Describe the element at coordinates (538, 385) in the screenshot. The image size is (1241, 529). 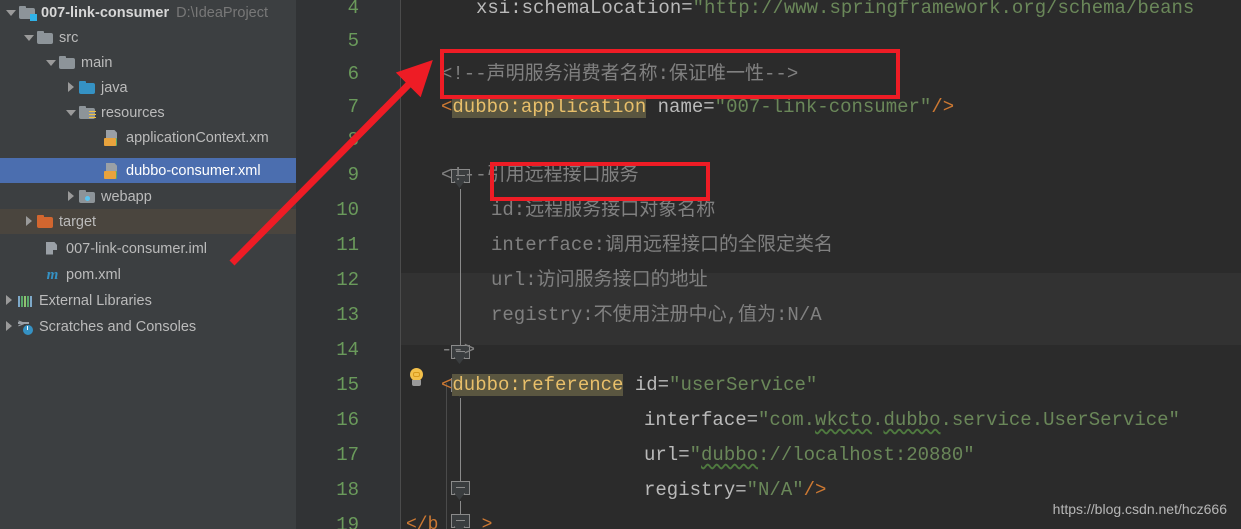
I see `code-token: dubbo:reference` at that location.